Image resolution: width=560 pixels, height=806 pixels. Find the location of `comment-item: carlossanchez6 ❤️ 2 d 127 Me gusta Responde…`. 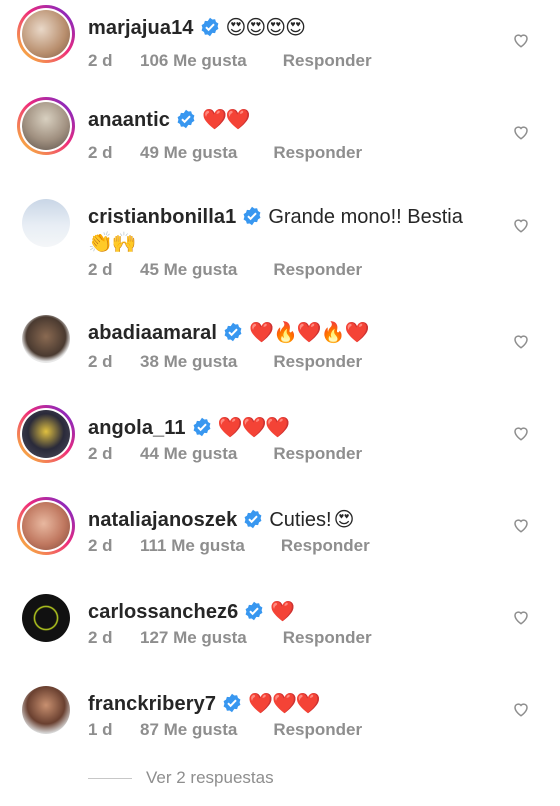

comment-item: carlossanchez6 ❤️ 2 d 127 Me gusta Responde… is located at coordinates (280, 635).